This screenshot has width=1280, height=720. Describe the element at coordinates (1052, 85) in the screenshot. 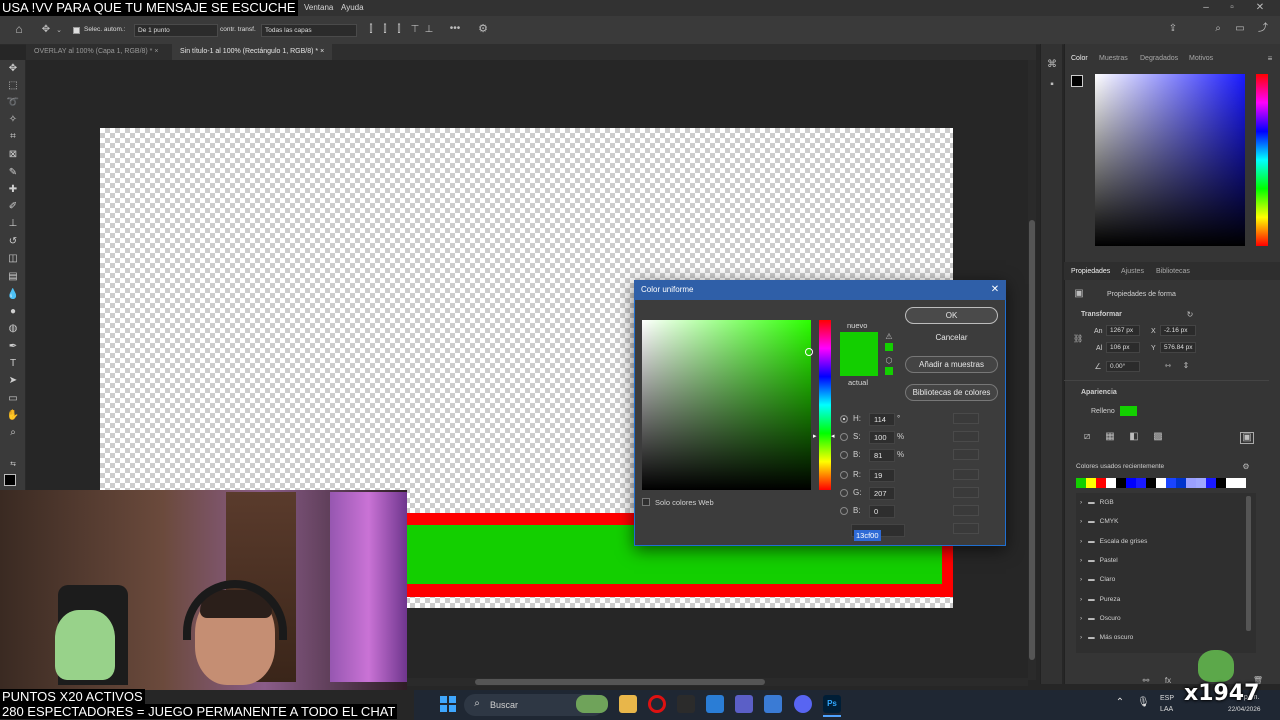

I see `comments-panel-icon: ▪` at that location.